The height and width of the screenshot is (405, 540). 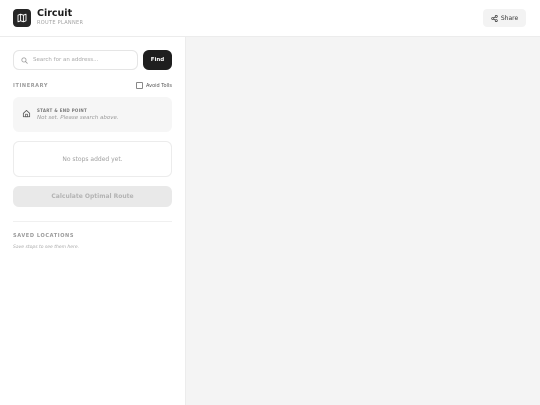 What do you see at coordinates (31, 86) in the screenshot?
I see `itinerary-heading: ITINERARY` at bounding box center [31, 86].